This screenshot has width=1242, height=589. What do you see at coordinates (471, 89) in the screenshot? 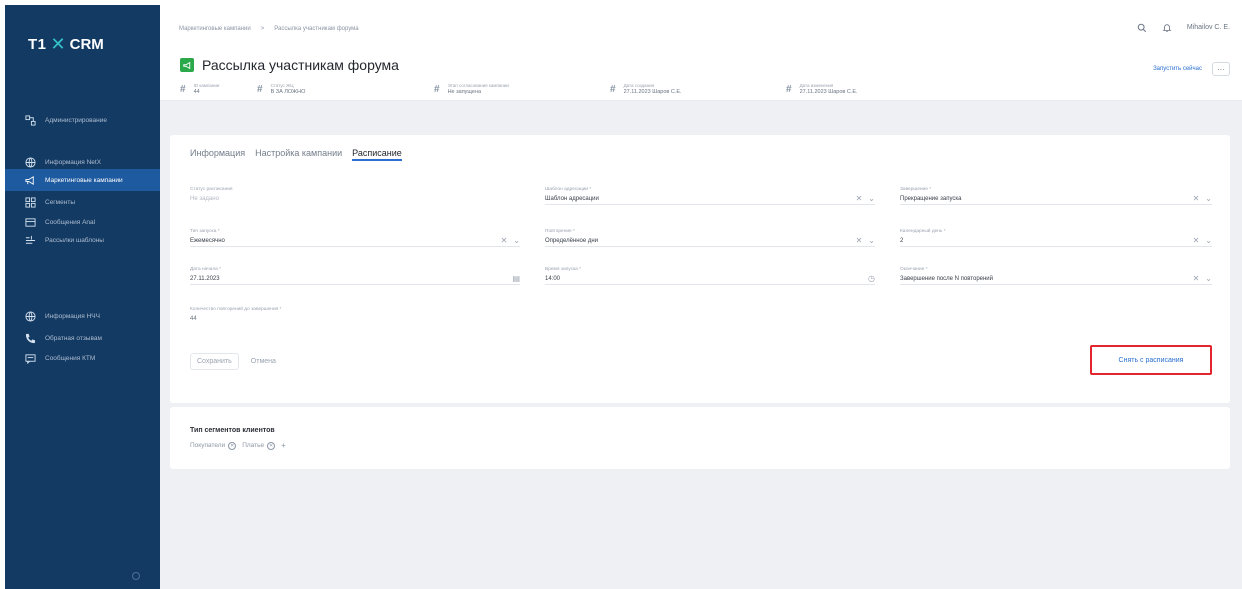
I see `meta-approval-stage: # Этап согласования кампании Не запущена` at bounding box center [471, 89].